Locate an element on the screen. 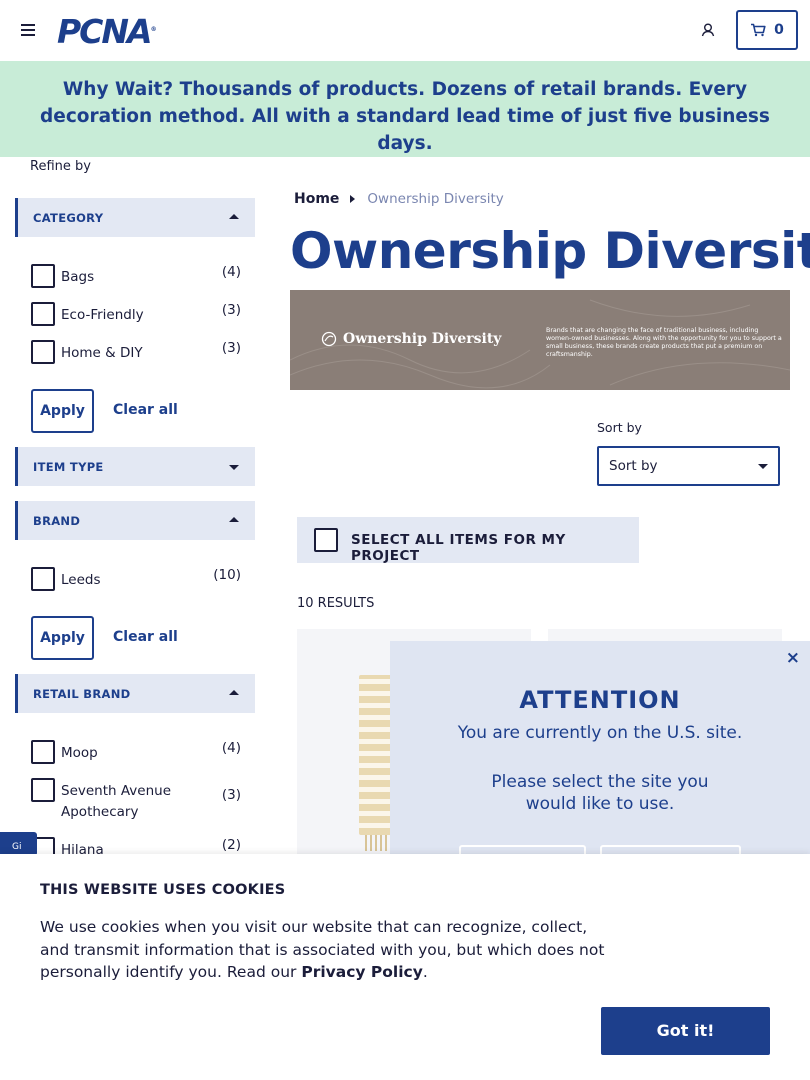 The image size is (810, 1080). pcna-logo: PCNA® is located at coordinates (107, 31).